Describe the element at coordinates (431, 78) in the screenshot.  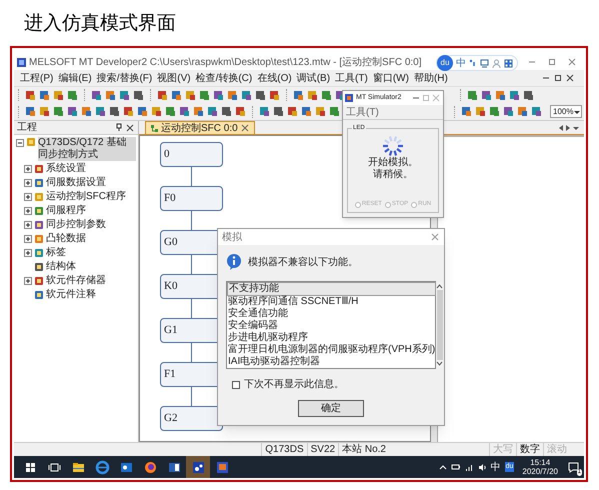
I see `menu-item: 帮助(H)` at that location.